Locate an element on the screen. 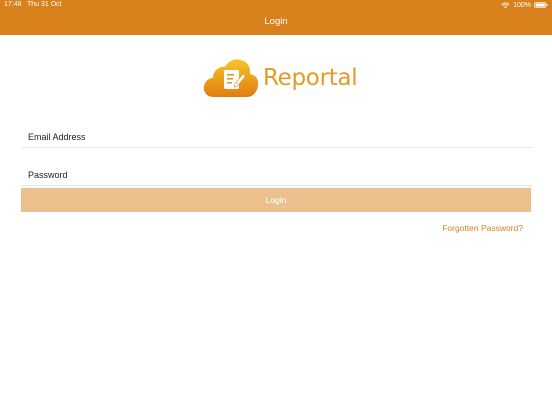  logo-text: Reportal is located at coordinates (310, 78).